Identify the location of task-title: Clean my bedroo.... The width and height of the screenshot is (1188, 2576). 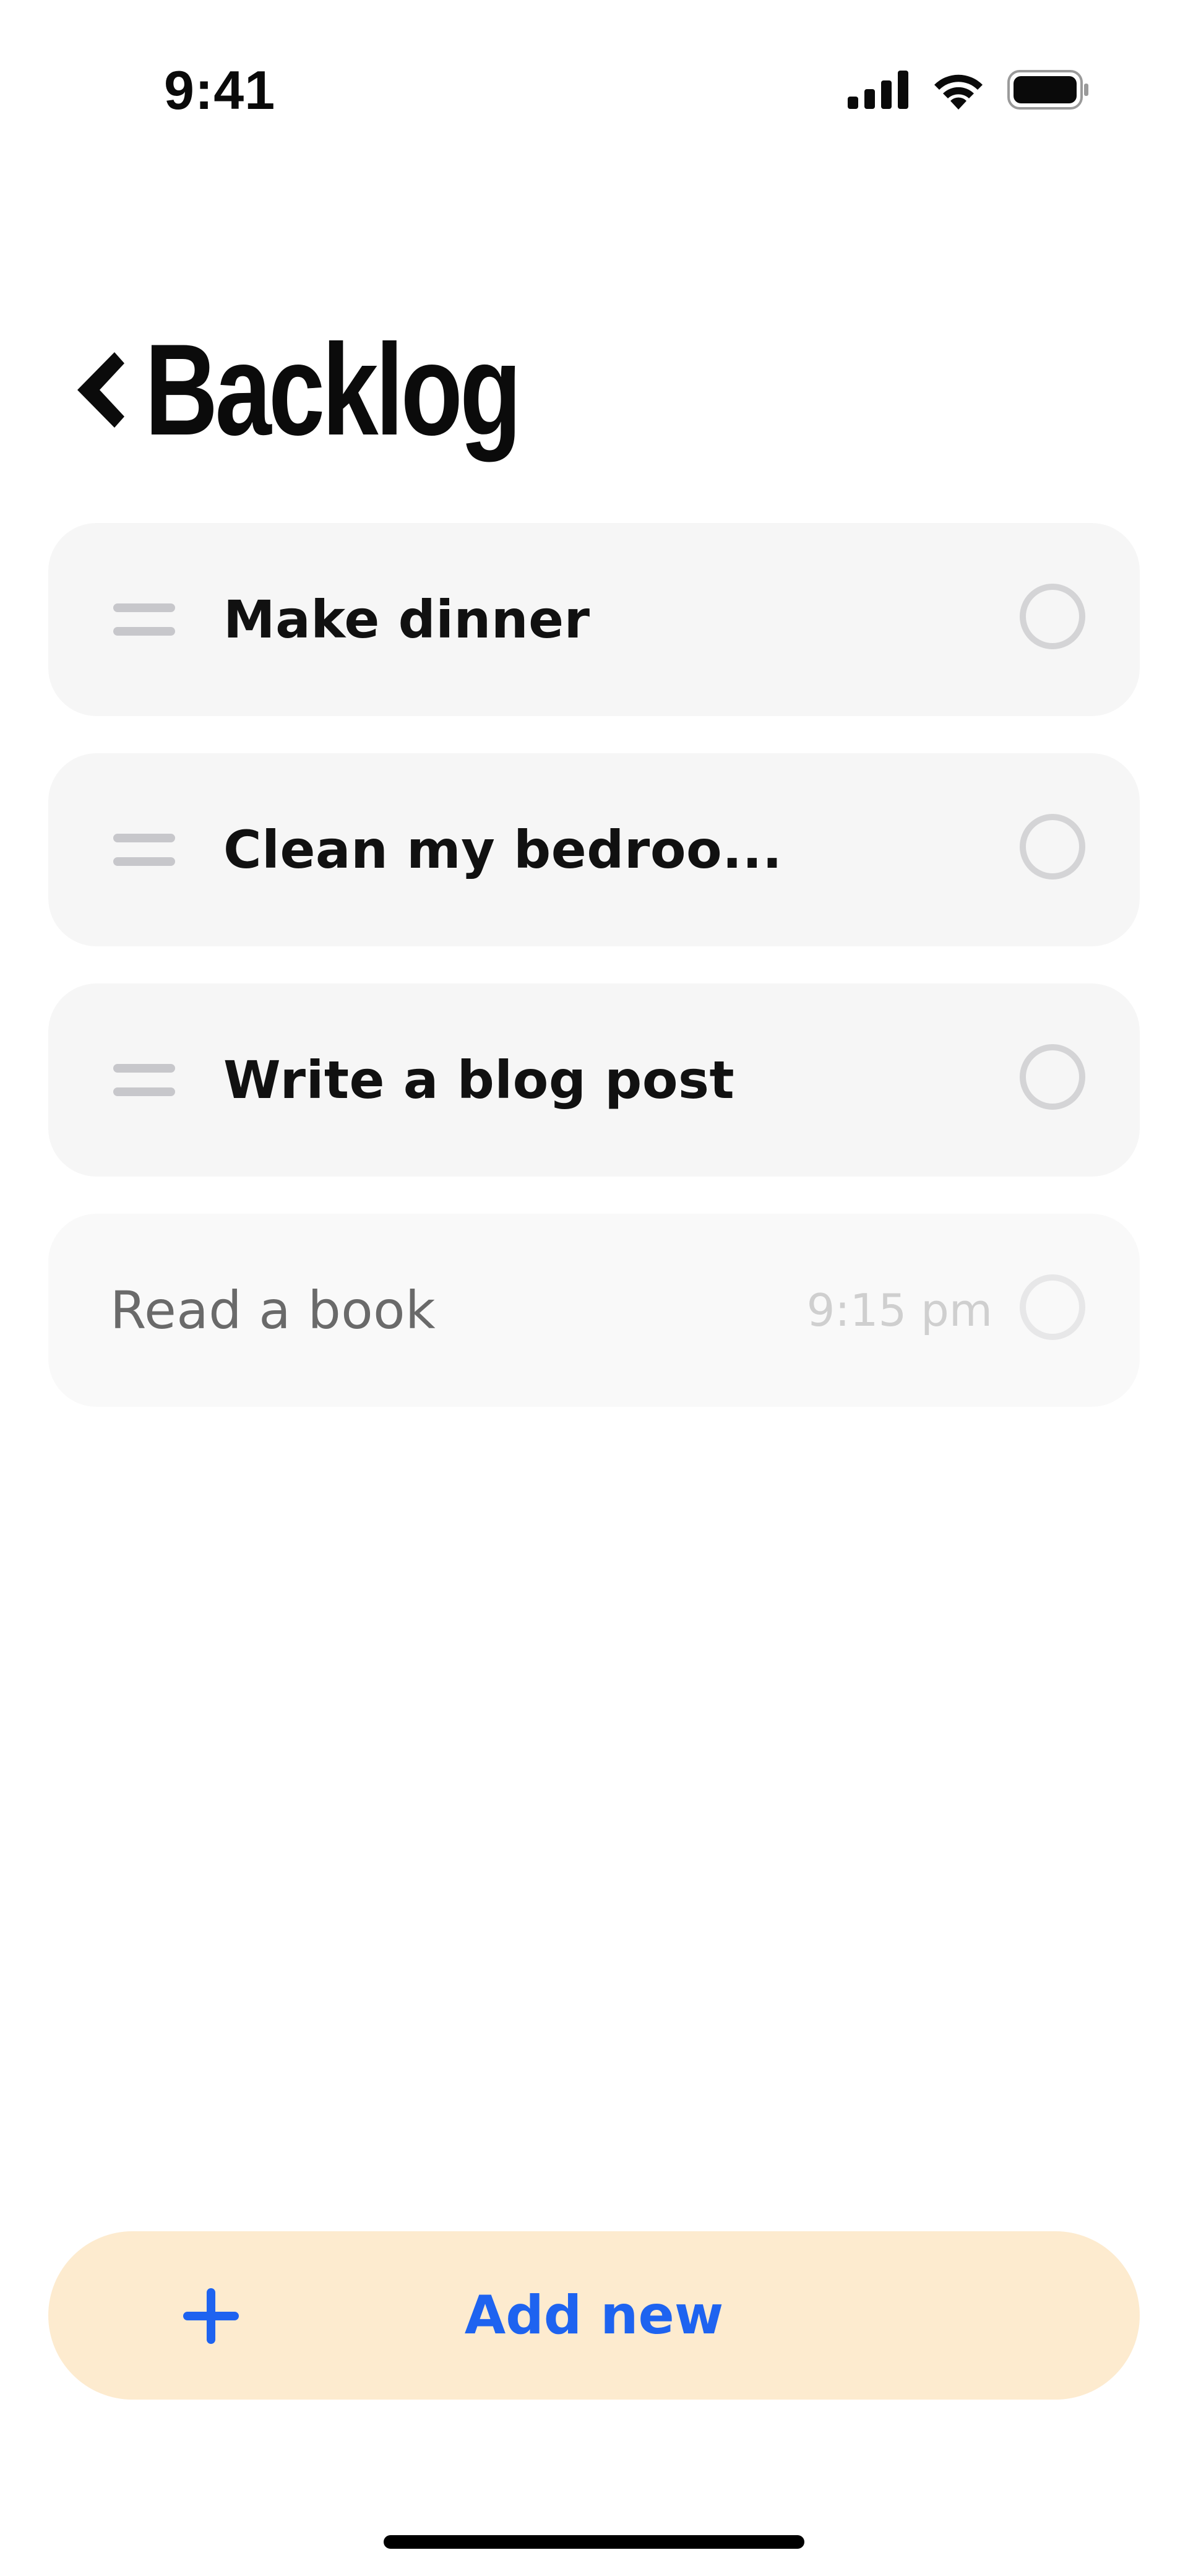
(503, 849).